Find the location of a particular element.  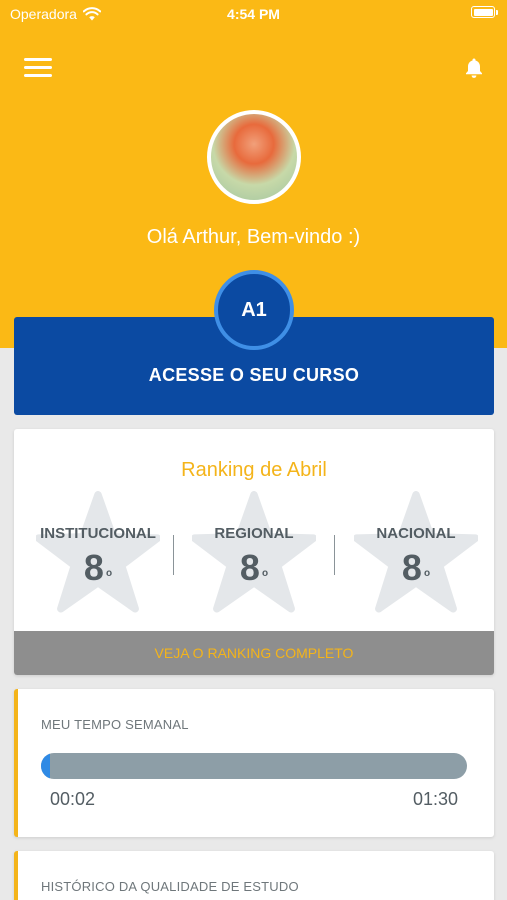

full-ranking-link: VEJA O RANKING COMPLETO is located at coordinates (254, 653).